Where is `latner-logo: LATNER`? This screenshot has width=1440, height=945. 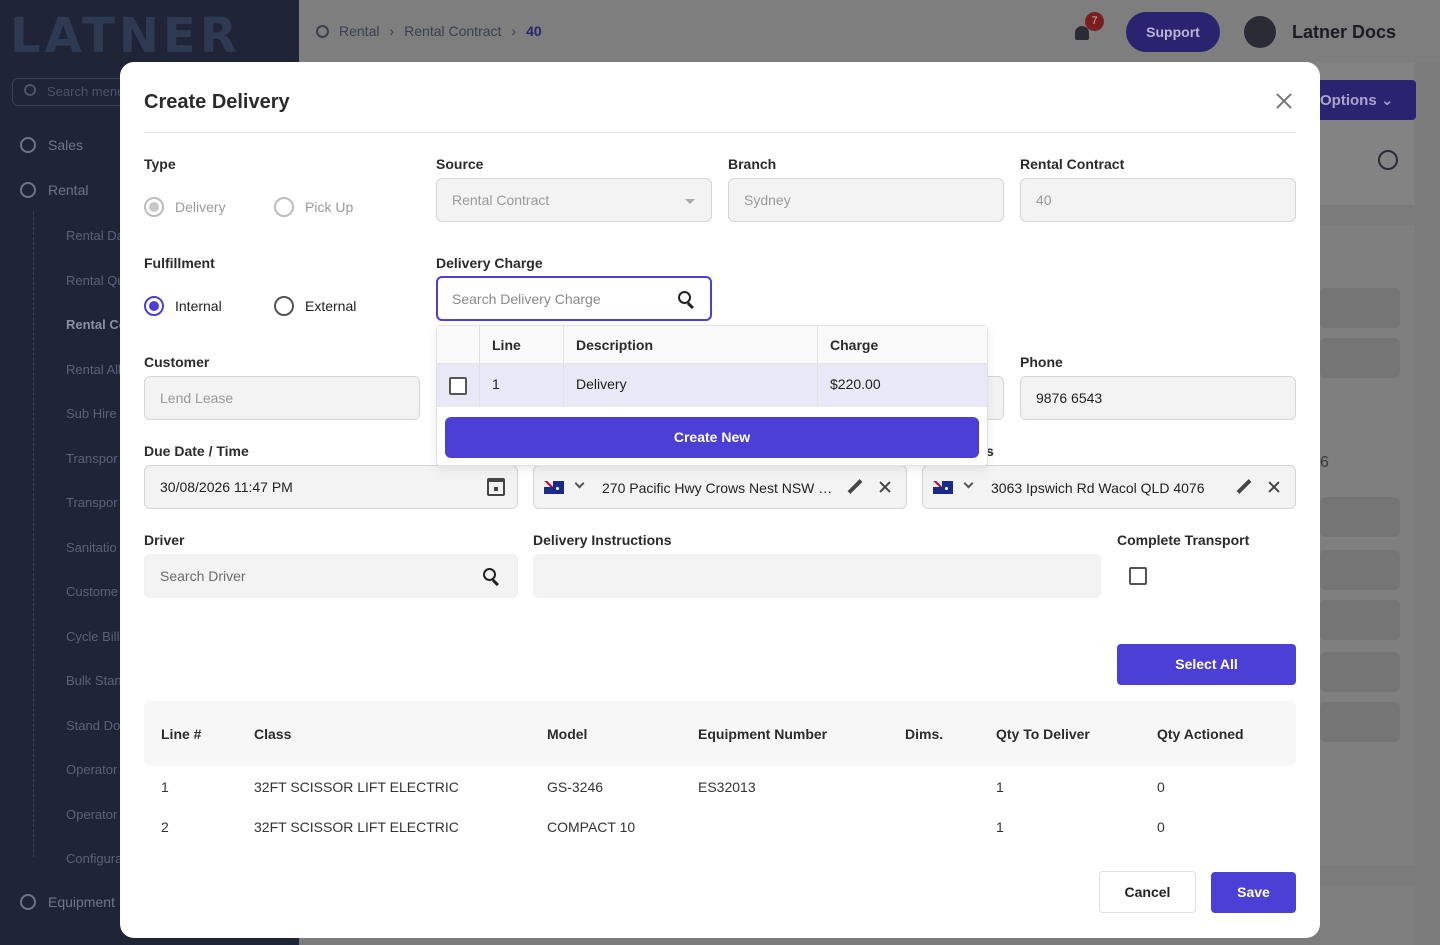 latner-logo: LATNER is located at coordinates (125, 36).